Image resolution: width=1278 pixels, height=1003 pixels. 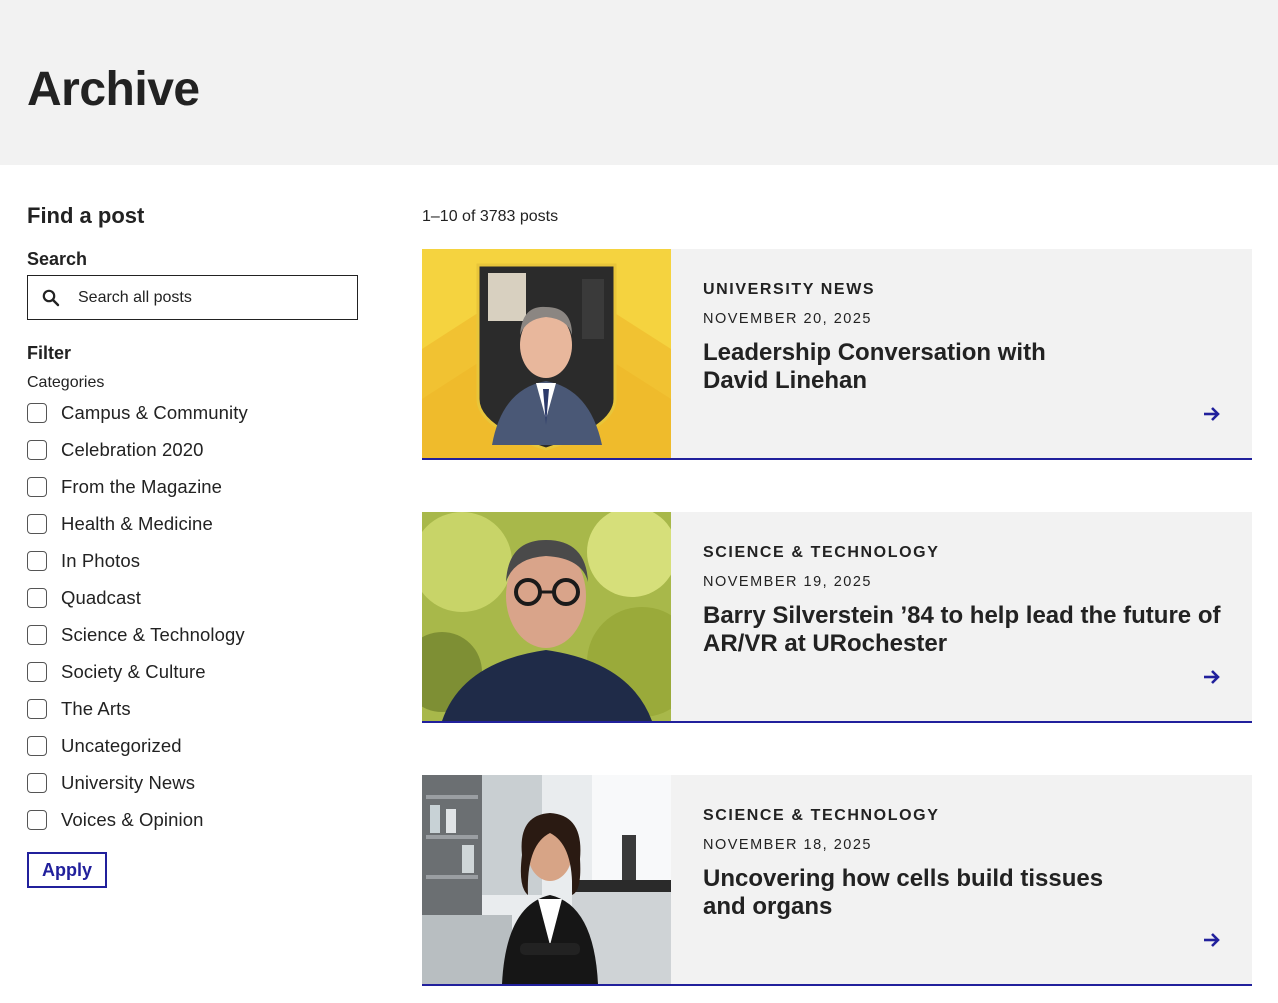 What do you see at coordinates (137, 523) in the screenshot?
I see `category-label: Health & Medicine` at bounding box center [137, 523].